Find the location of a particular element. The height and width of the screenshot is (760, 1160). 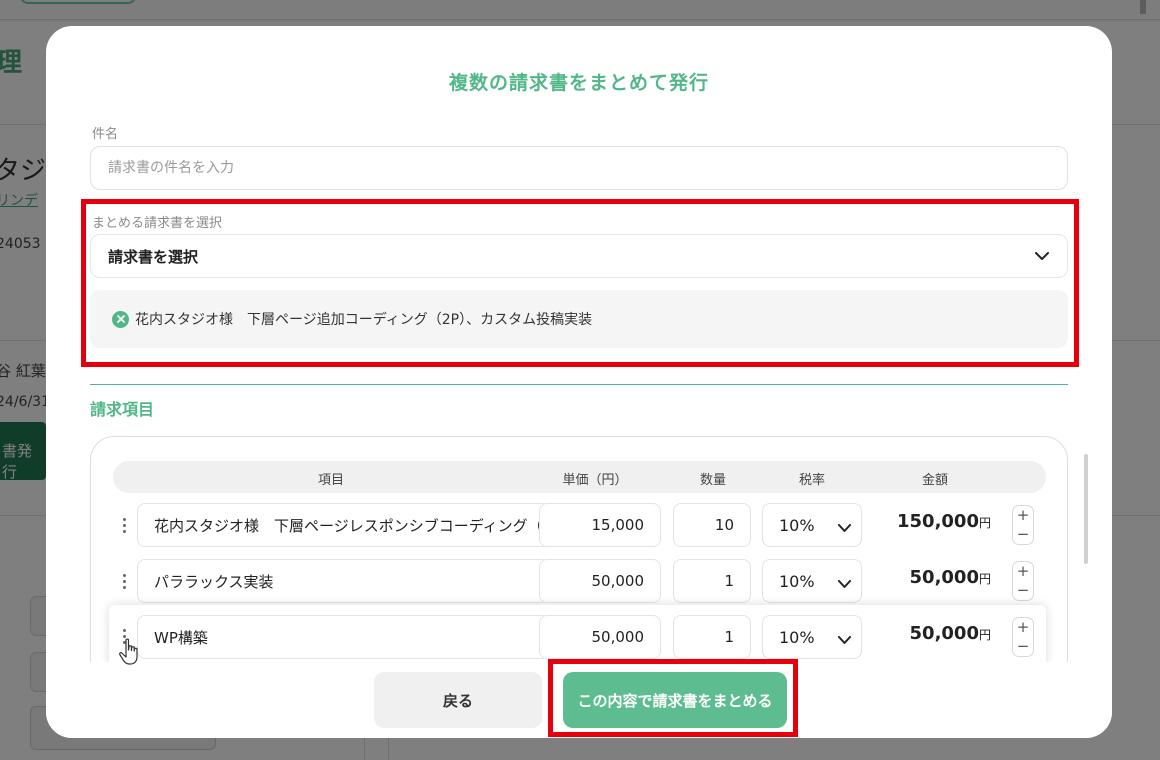

header-tax-rate: 税率 is located at coordinates (812, 480).